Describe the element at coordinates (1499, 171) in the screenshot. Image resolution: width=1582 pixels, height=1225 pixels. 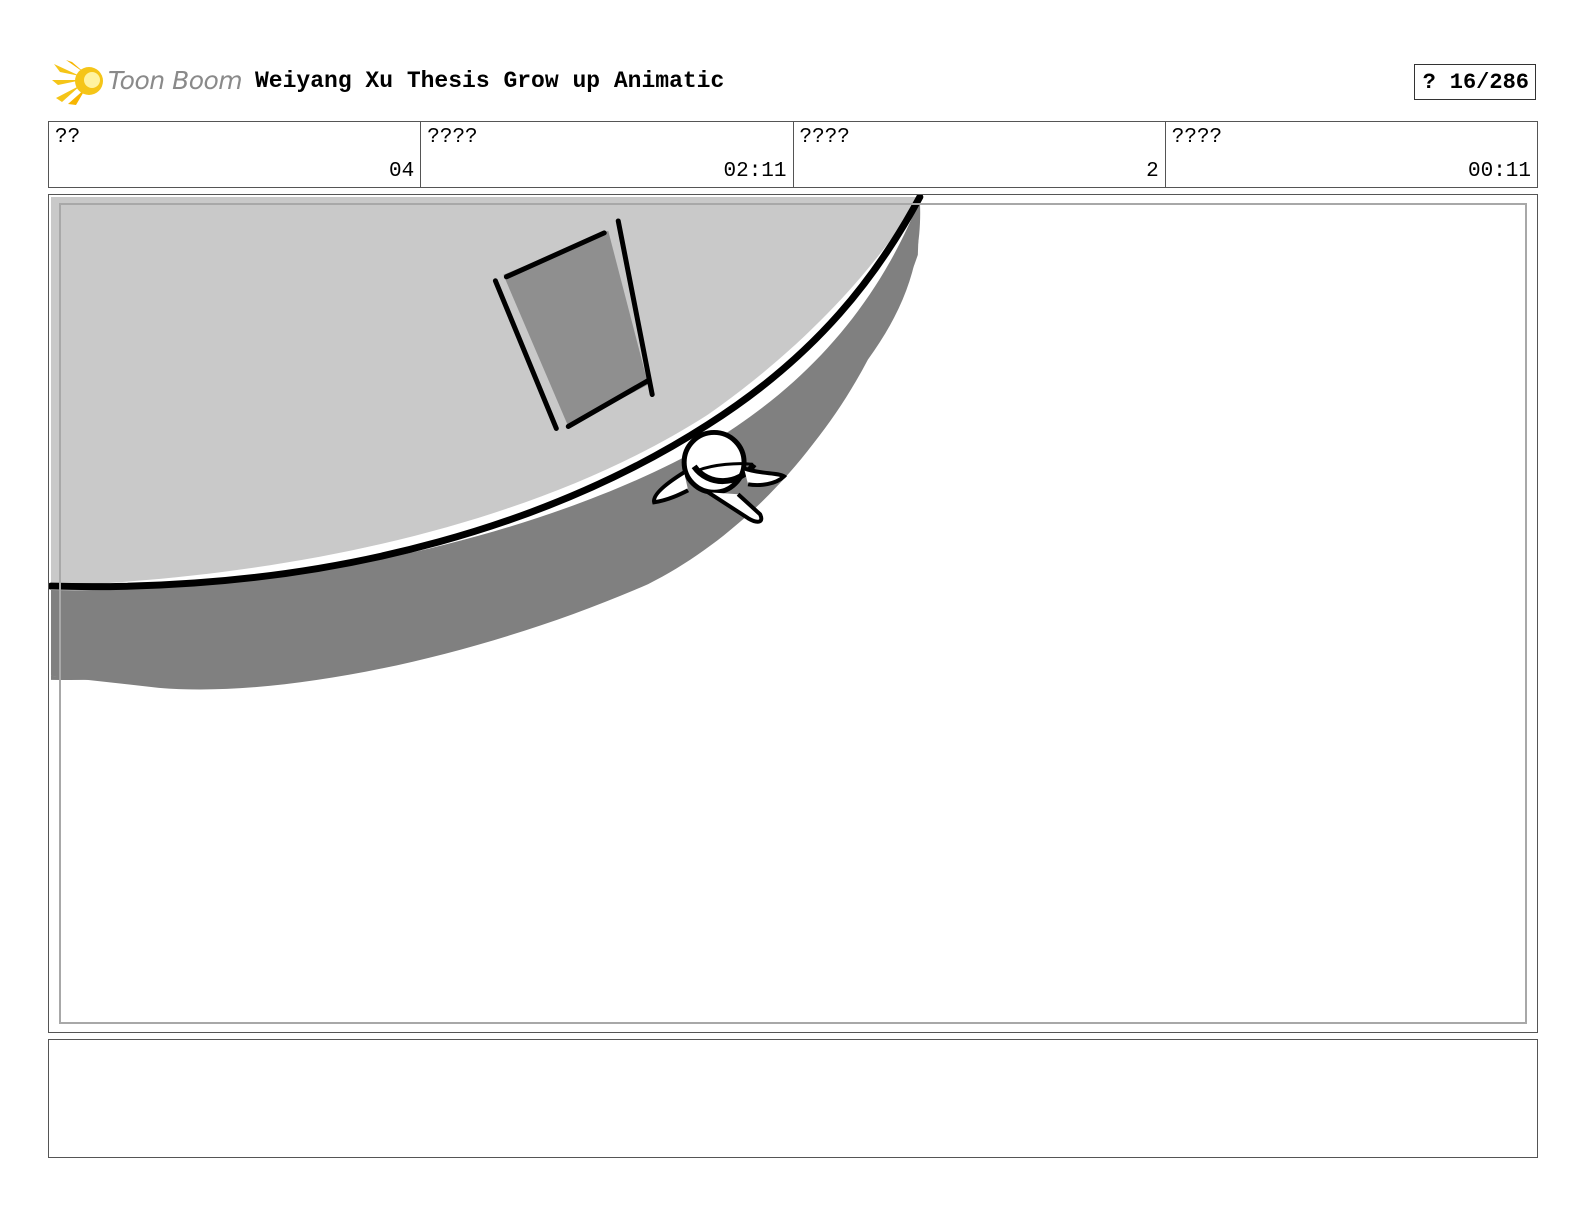
I see `info-value: 00:11` at that location.